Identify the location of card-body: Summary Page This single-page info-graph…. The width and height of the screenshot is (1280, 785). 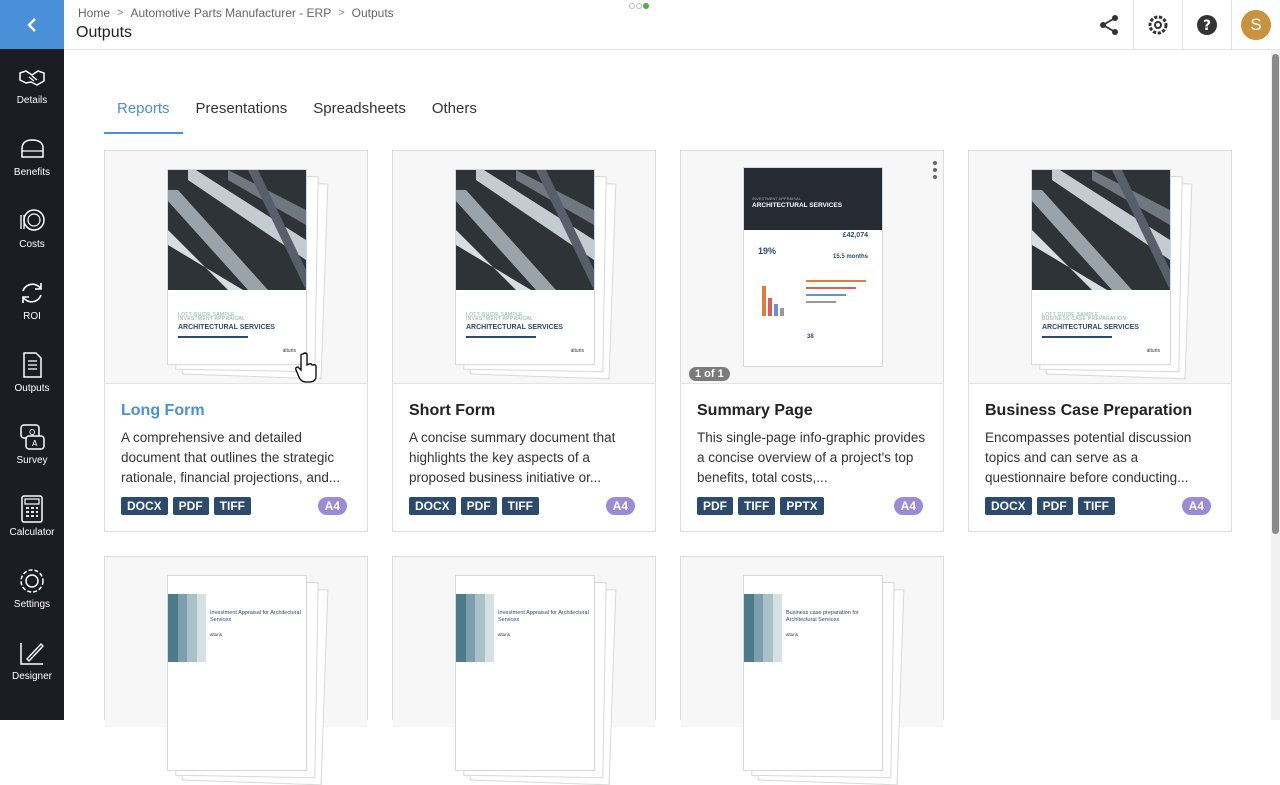
(812, 457).